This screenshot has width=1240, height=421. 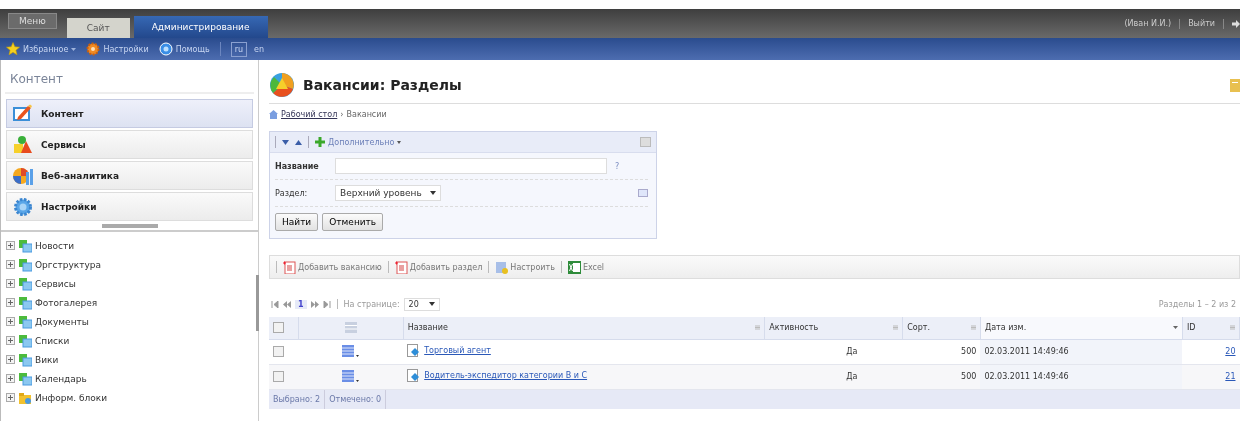 I want to click on column-label: Сорт., so click(x=918, y=328).